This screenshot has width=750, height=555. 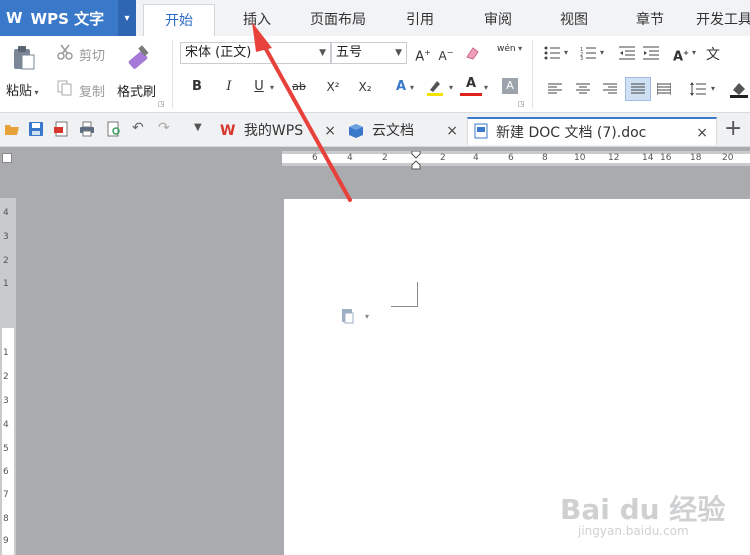 I want to click on tab-new-doc: 新建 DOC 文档 (7).doc ×, so click(x=592, y=131).